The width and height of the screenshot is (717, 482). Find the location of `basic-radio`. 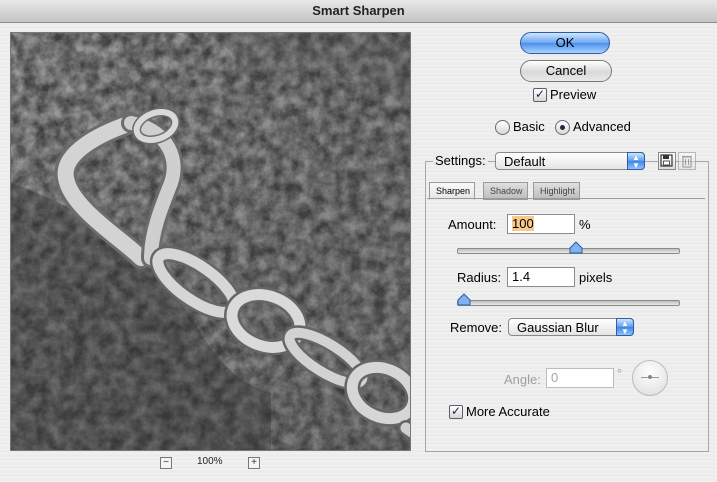

basic-radio is located at coordinates (502, 127).